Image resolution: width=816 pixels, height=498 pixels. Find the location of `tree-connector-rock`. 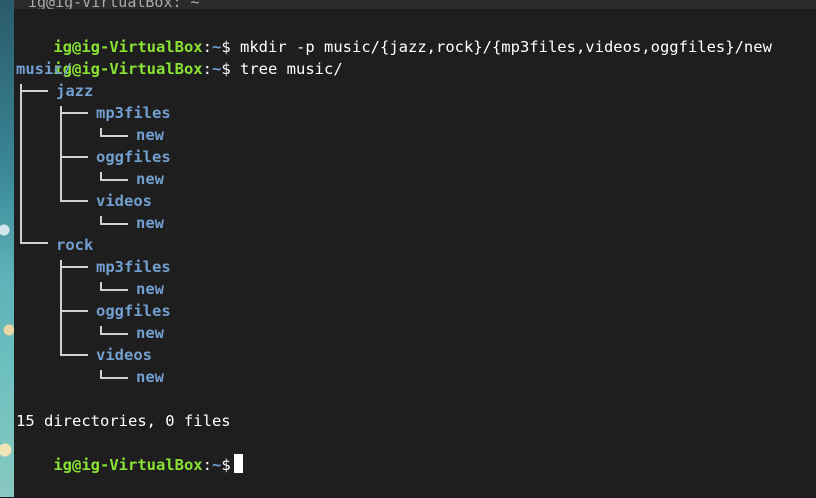

tree-connector-rock is located at coordinates (34, 243).